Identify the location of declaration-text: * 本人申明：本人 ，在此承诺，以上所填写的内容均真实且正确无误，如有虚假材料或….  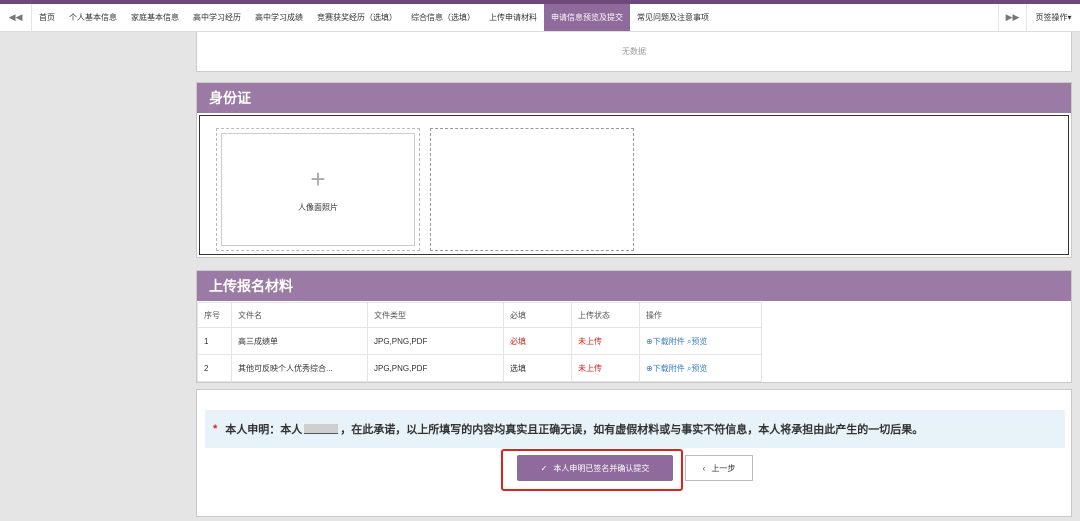
(635, 429).